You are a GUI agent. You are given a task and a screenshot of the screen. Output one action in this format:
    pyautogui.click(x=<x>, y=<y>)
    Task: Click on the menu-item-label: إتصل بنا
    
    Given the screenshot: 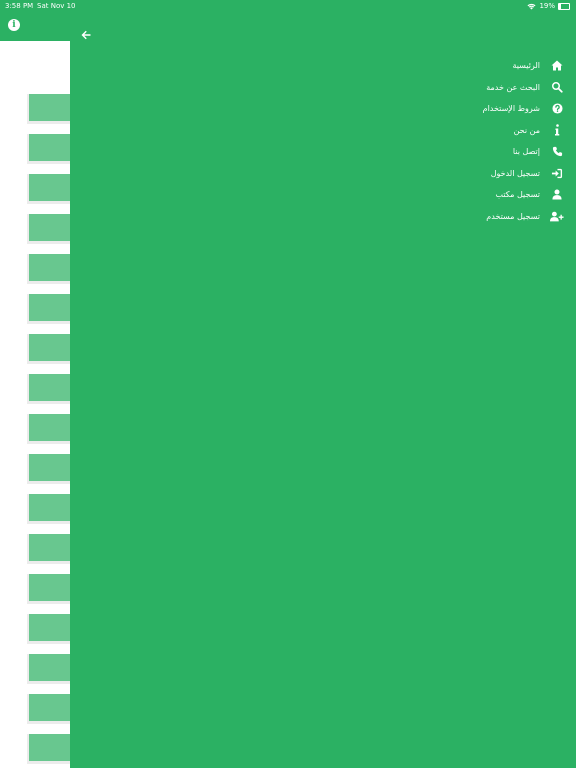 What is the action you would take?
    pyautogui.click(x=526, y=152)
    